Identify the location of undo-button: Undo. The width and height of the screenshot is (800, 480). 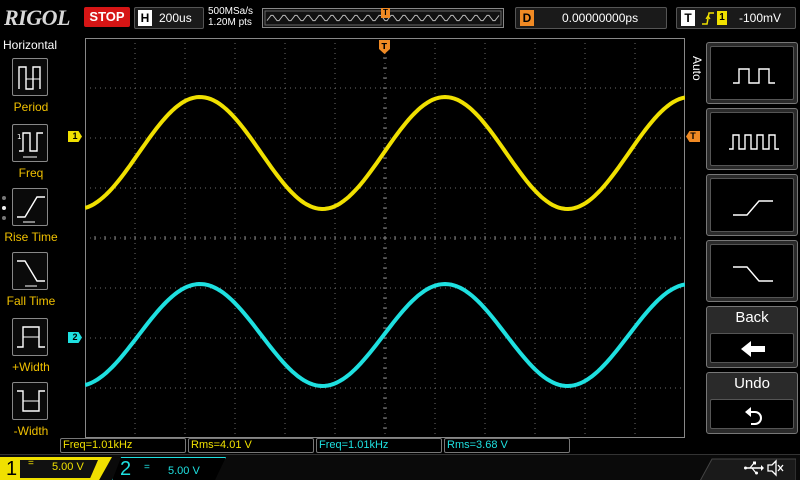
(752, 403).